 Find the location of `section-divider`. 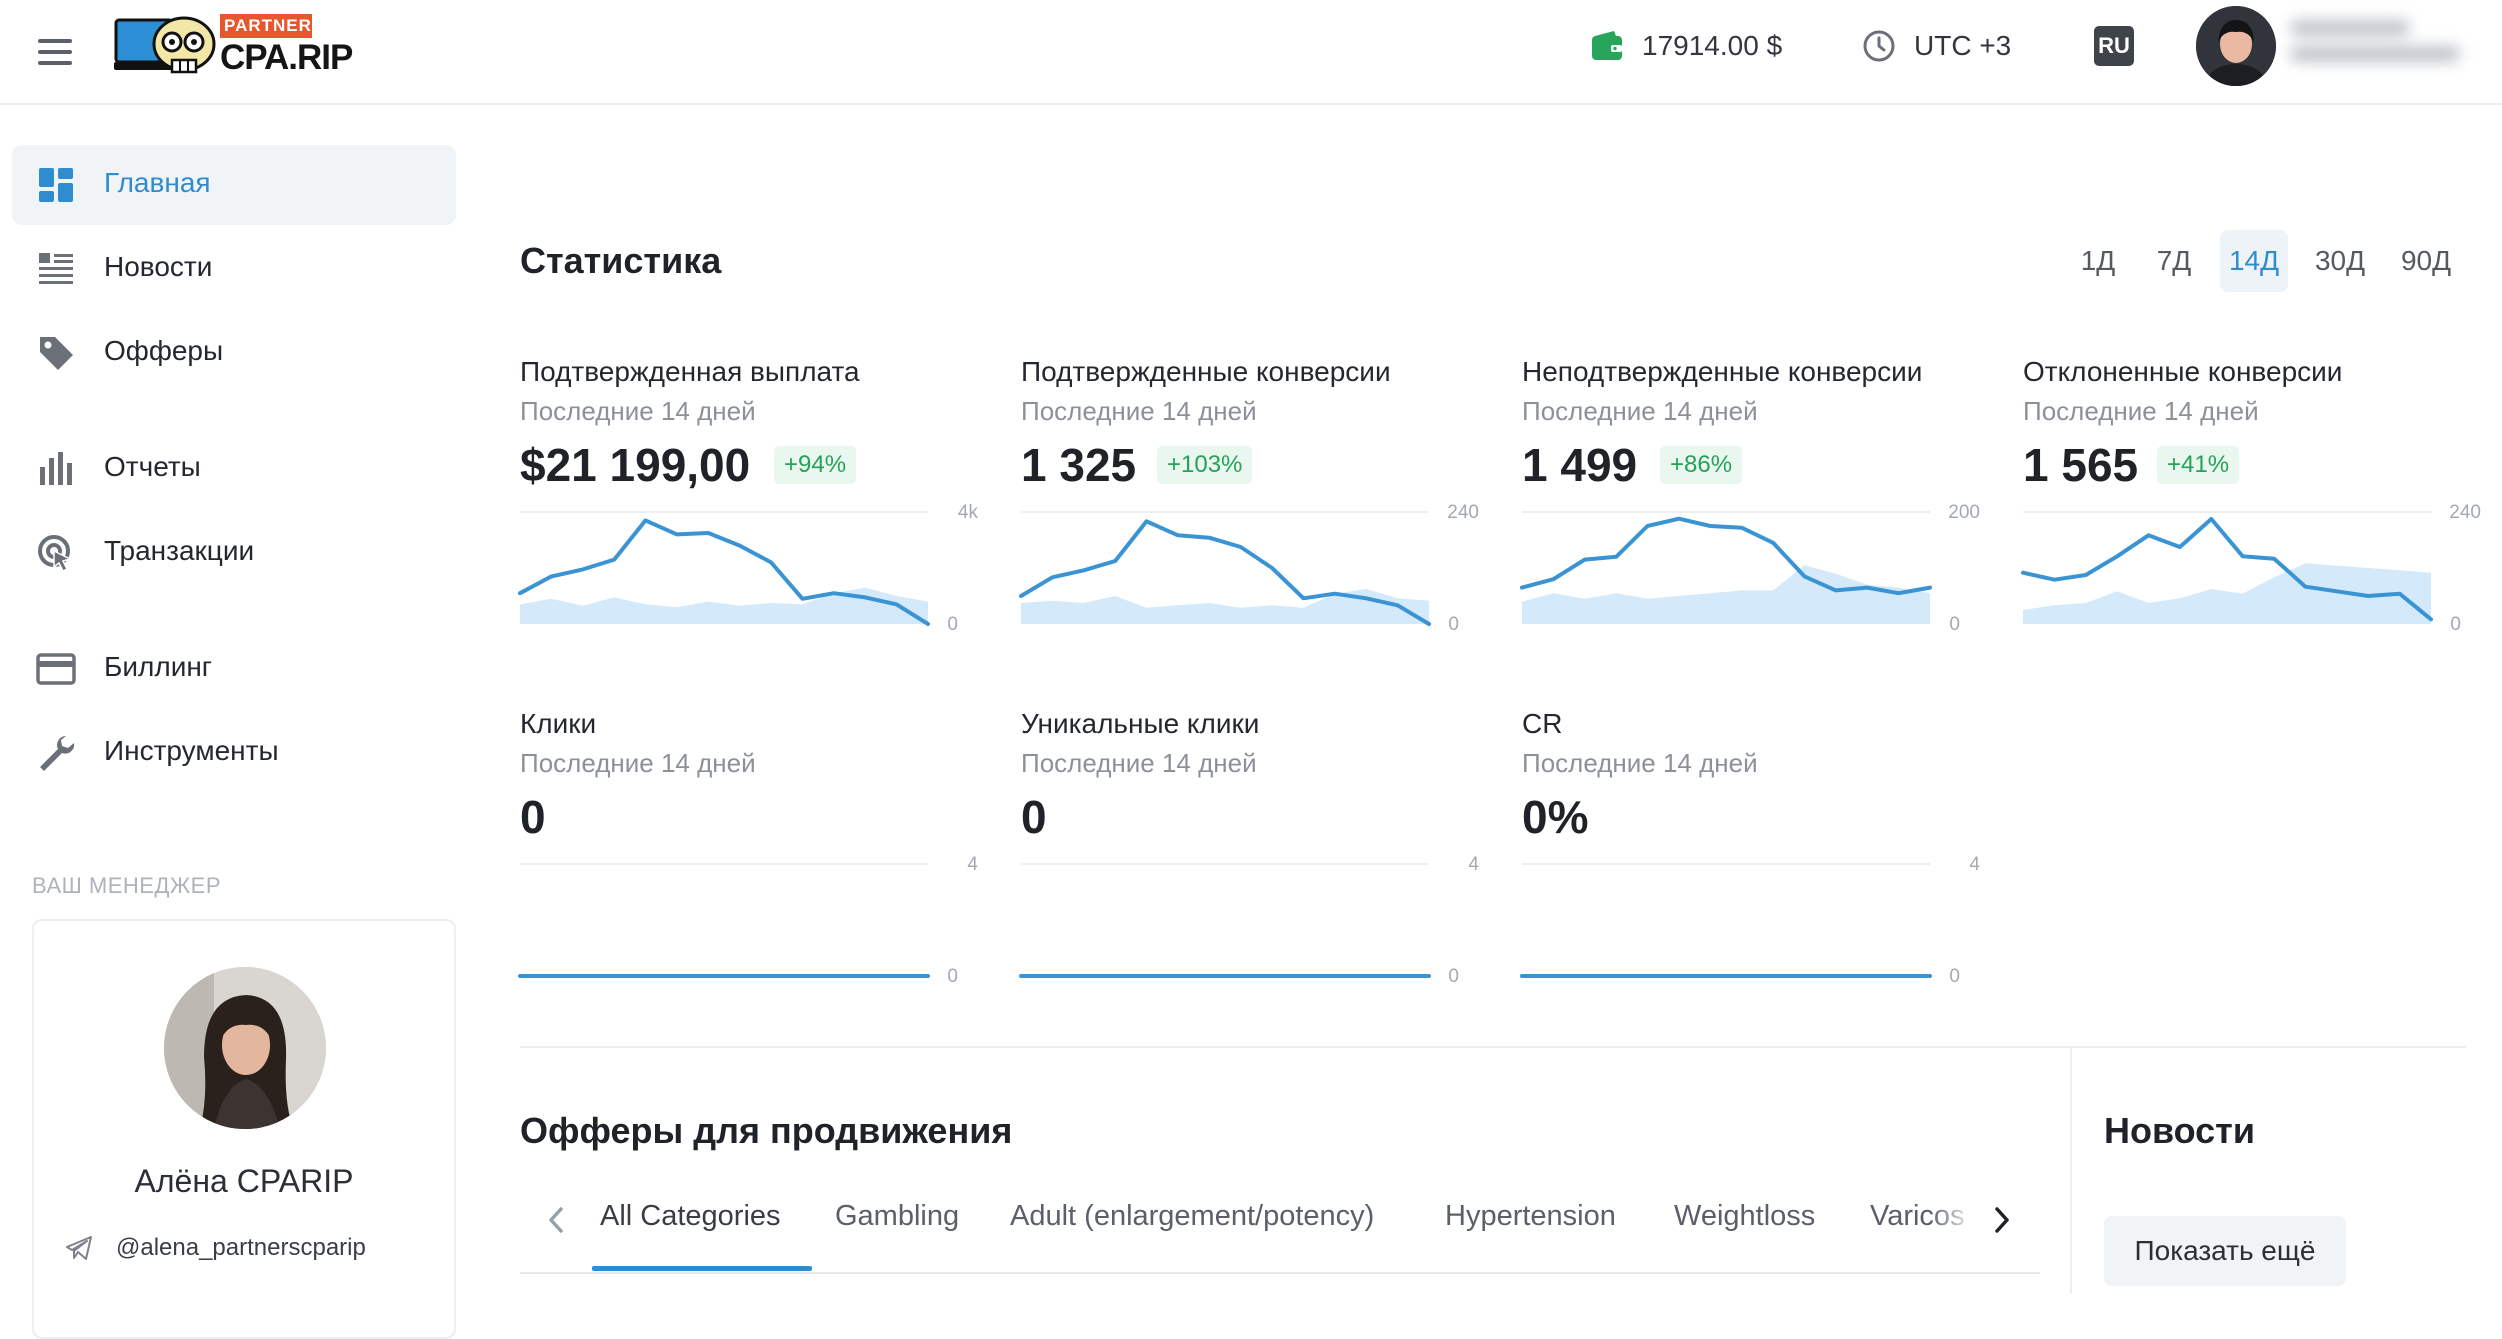

section-divider is located at coordinates (1493, 1047).